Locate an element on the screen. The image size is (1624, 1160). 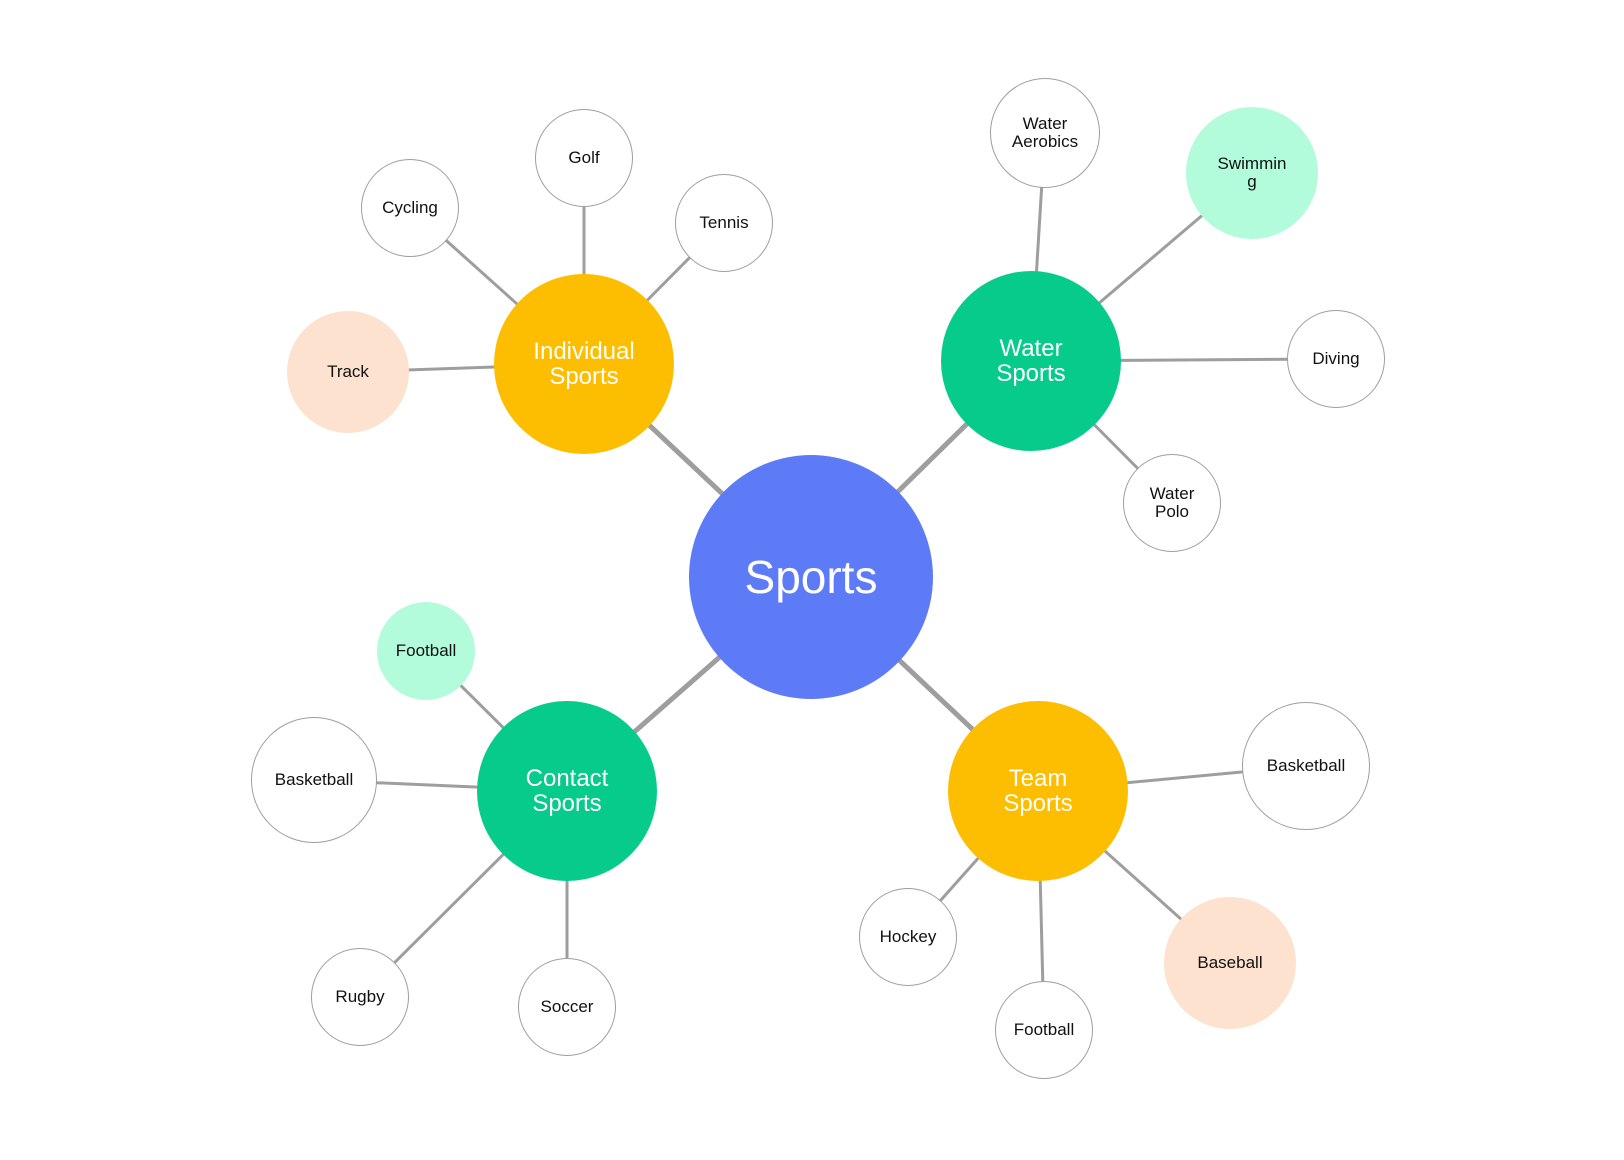
leaf-label: Rugby is located at coordinates (360, 997).